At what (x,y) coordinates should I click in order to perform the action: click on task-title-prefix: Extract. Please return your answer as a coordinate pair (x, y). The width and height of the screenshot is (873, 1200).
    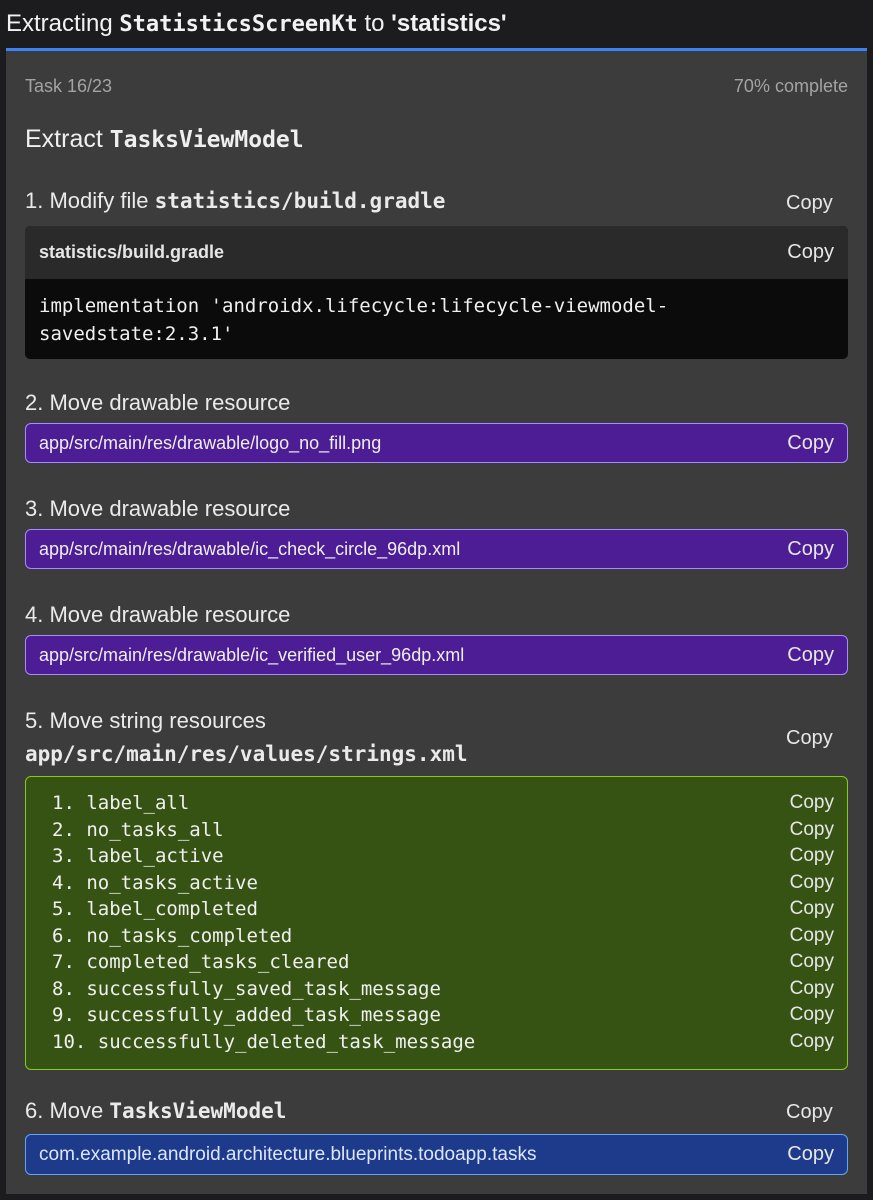
    Looking at the image, I should click on (64, 139).